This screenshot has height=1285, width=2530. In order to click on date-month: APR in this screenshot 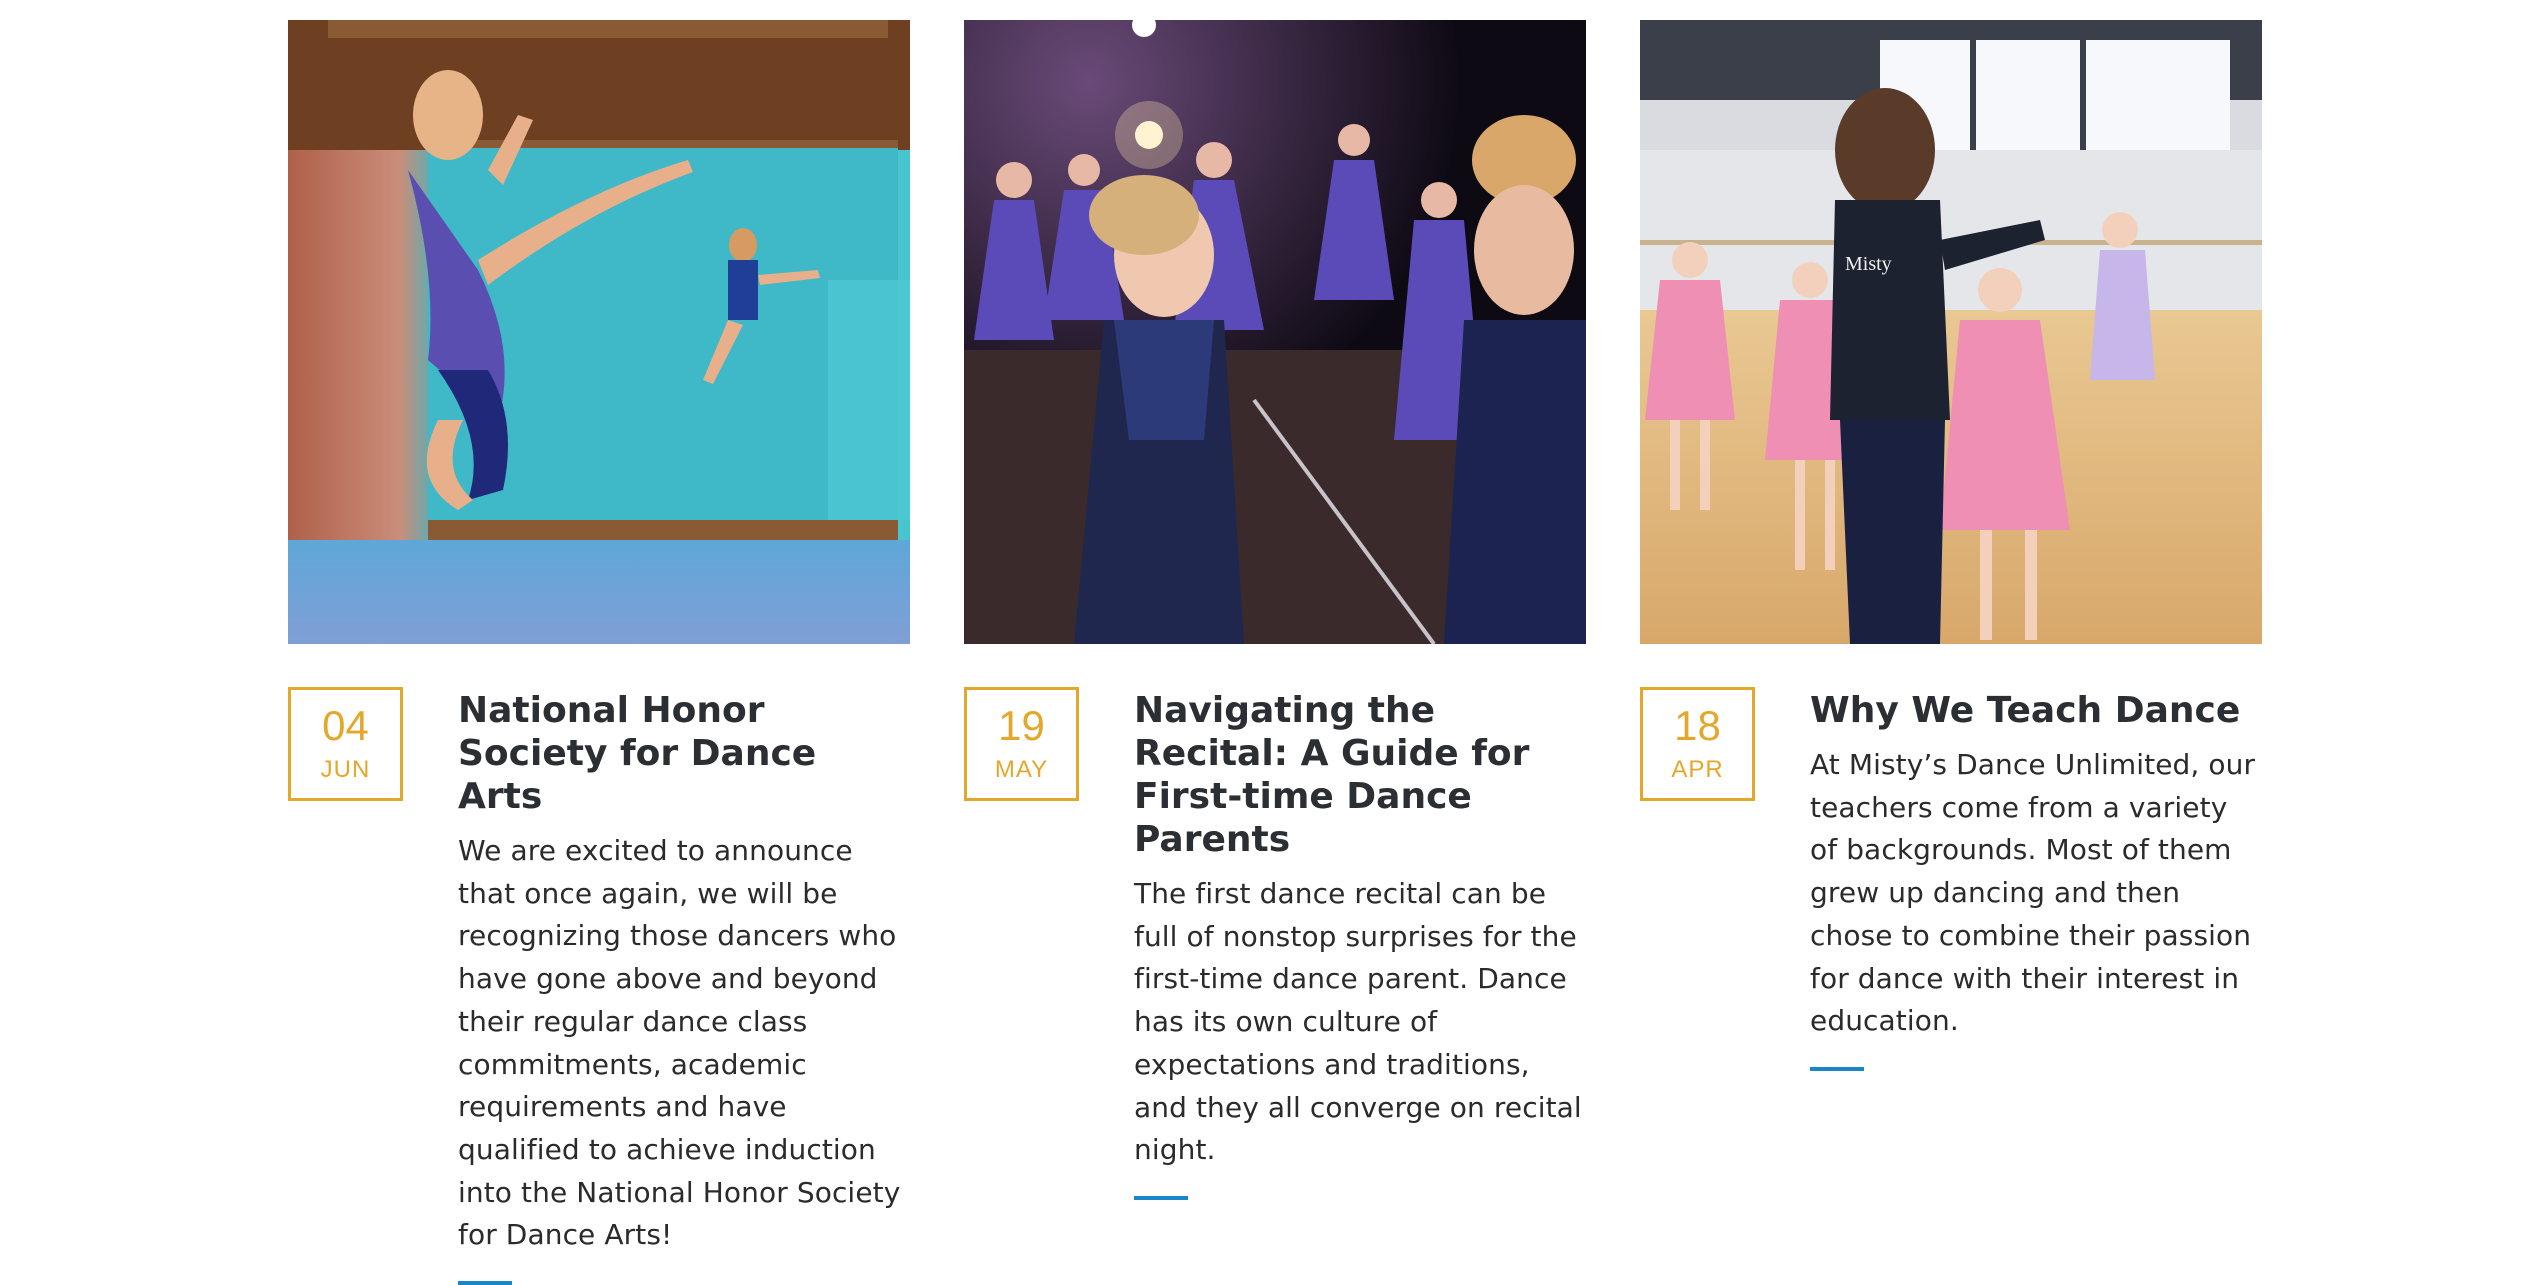, I will do `click(1697, 769)`.